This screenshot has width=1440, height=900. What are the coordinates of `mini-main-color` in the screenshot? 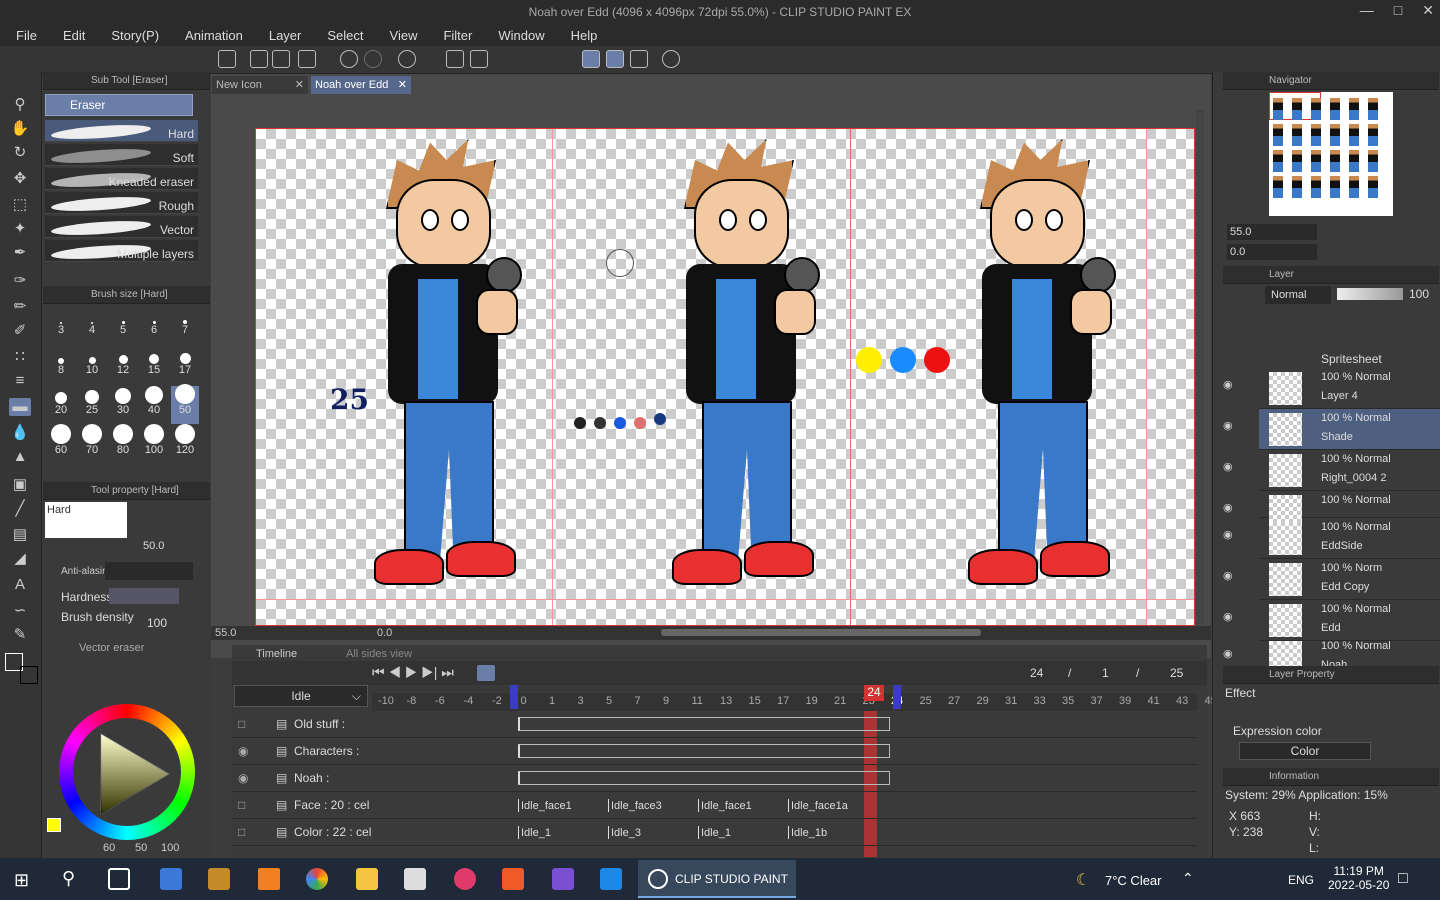 It's located at (54, 825).